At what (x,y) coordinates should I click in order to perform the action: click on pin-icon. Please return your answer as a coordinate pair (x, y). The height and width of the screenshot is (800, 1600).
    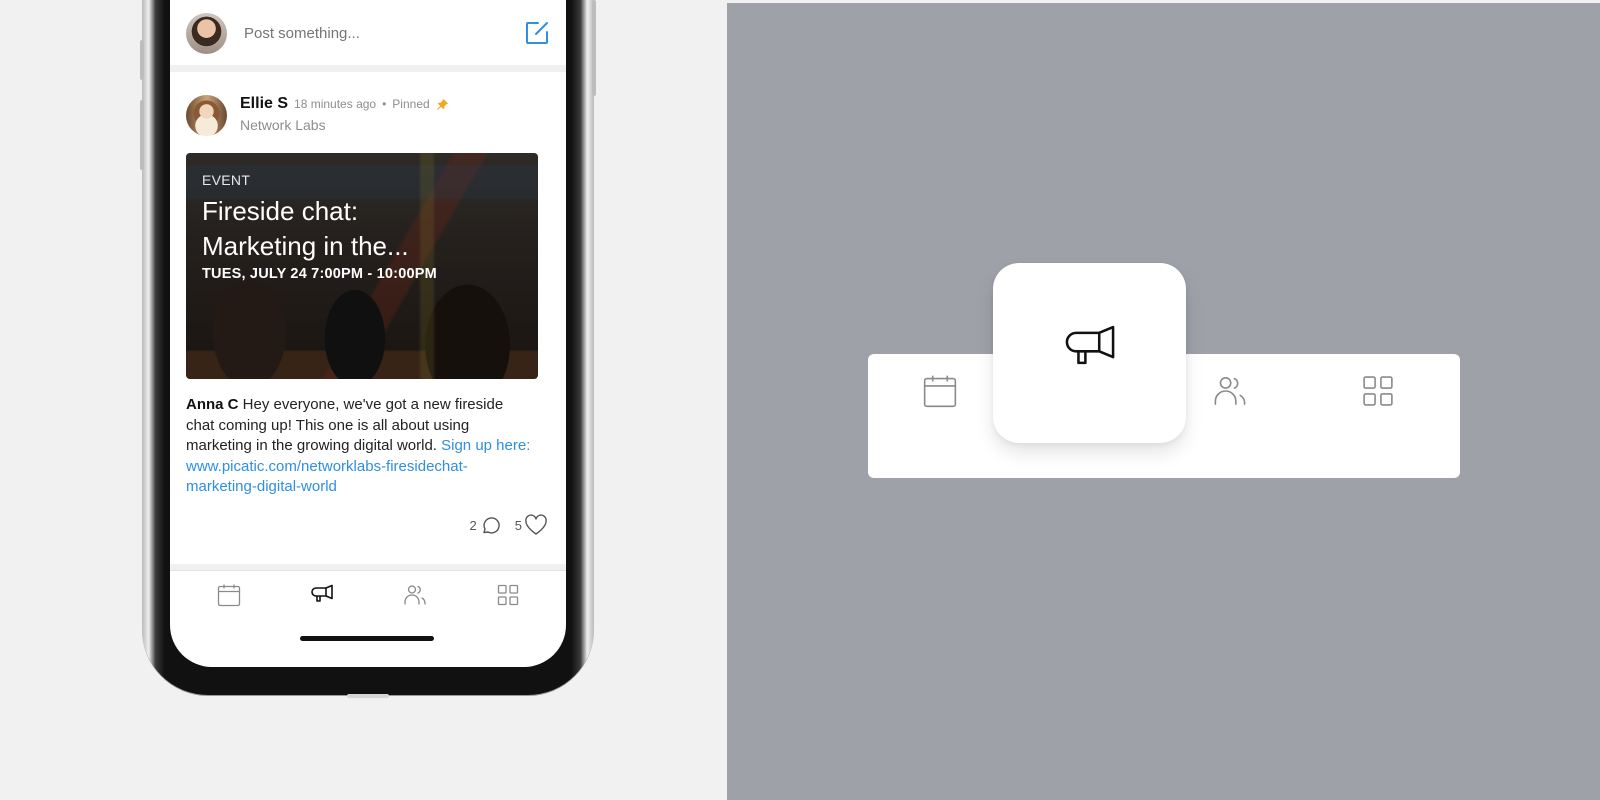
    Looking at the image, I should click on (442, 104).